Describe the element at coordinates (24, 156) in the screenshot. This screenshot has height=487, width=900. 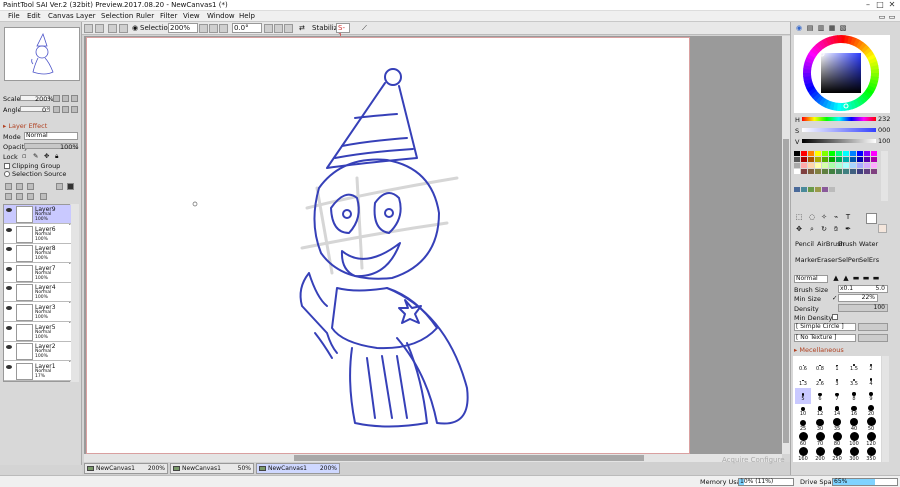
I see `lock-alpha-icon: ▫` at that location.